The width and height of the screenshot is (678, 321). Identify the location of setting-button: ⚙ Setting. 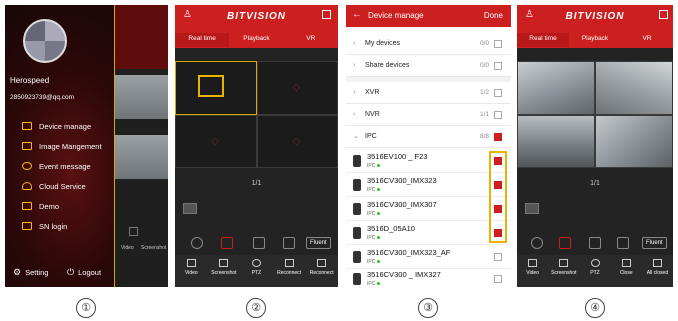
(30, 272).